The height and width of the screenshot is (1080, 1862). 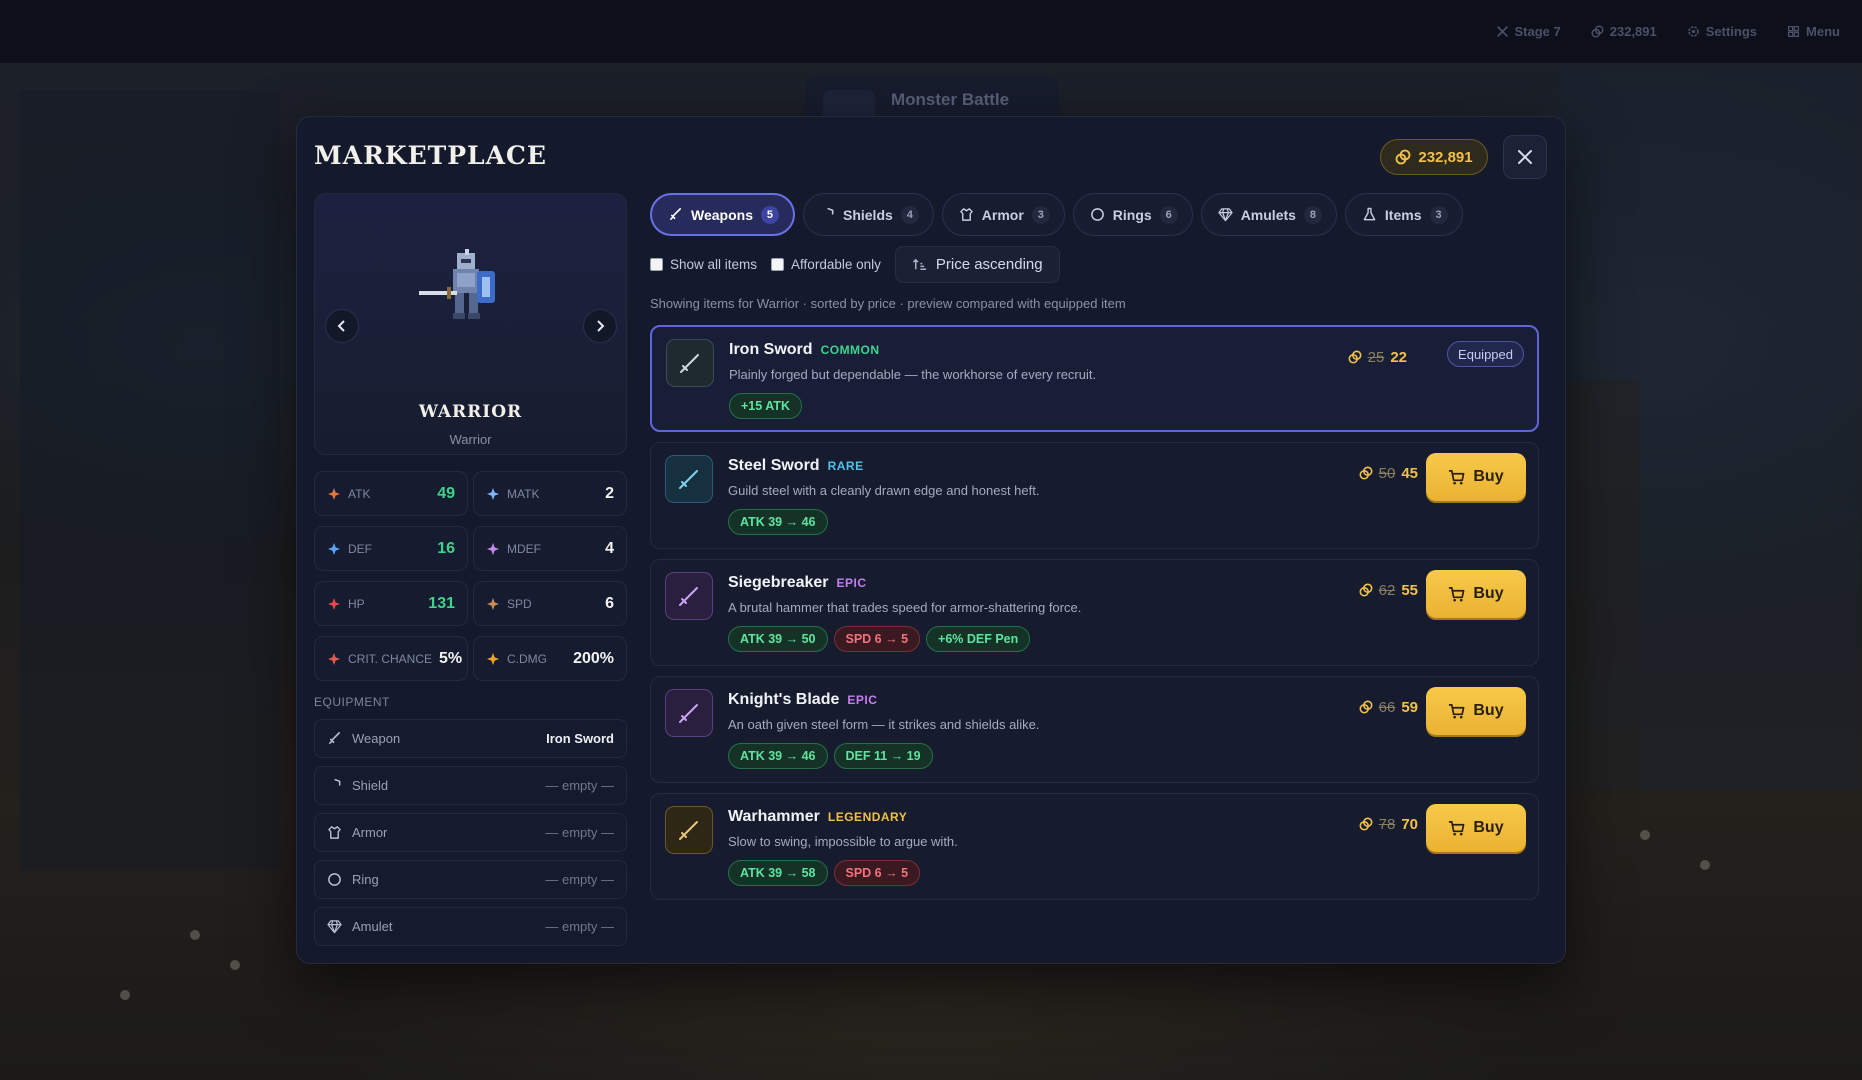 I want to click on original-price: 62, so click(x=1387, y=590).